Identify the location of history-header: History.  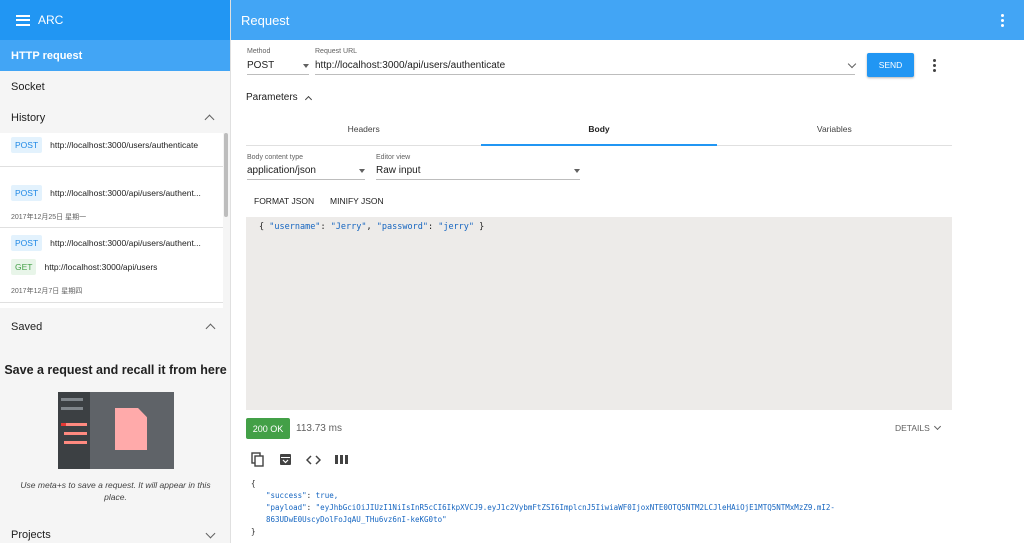
(115, 117).